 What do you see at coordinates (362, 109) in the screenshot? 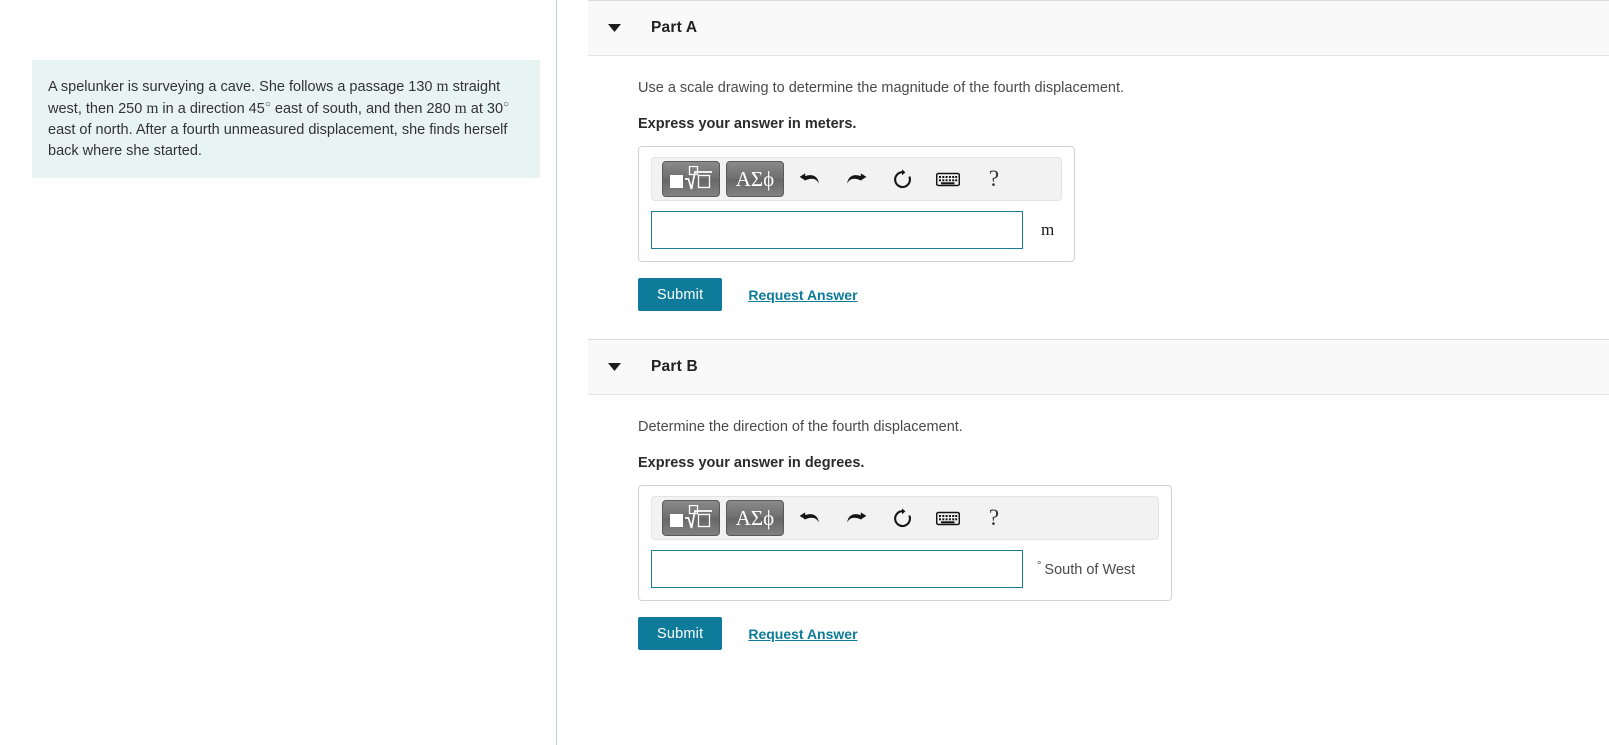
I see `problem-text-run: east of south, and then 280` at bounding box center [362, 109].